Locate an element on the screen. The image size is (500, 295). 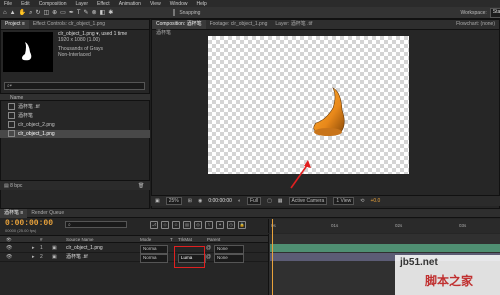
time-ruler: 0s 01s 02s 03s is located at coordinates (384, 226).